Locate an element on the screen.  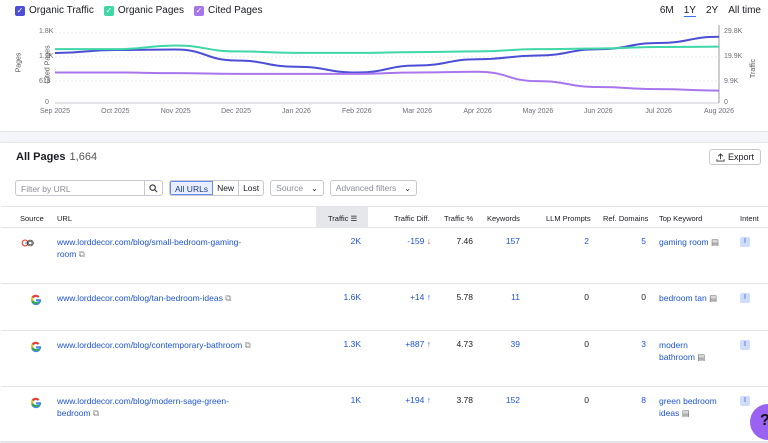
x-tick-label: Feb 2026 is located at coordinates (357, 111).